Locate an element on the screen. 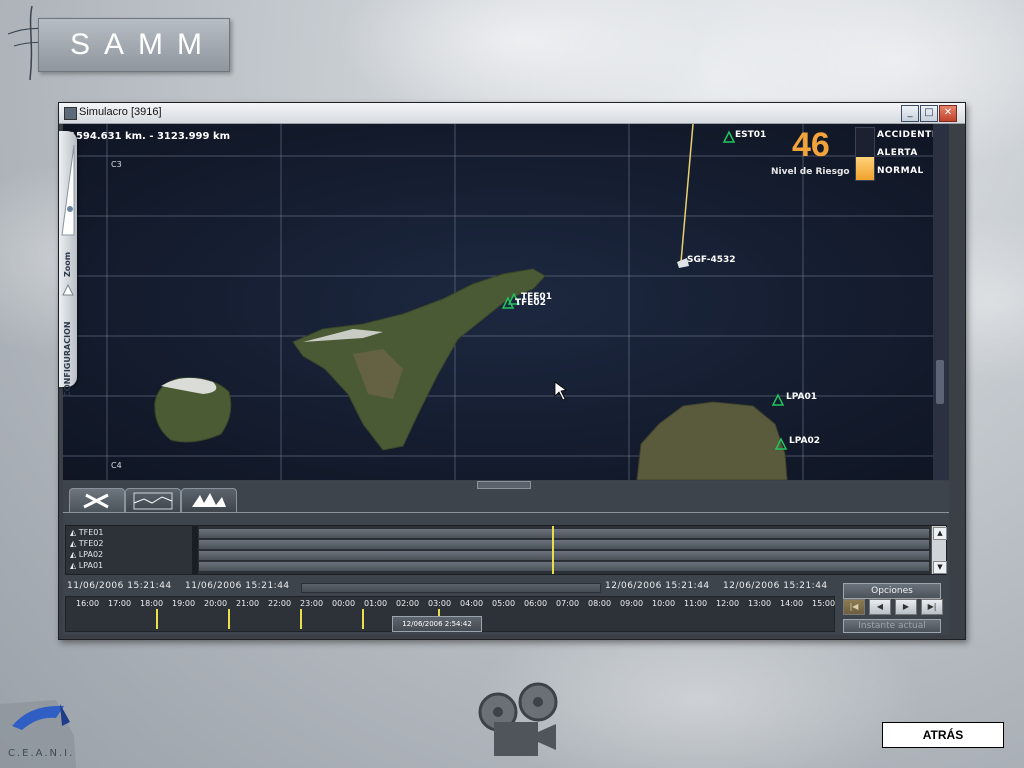 The height and width of the screenshot is (768, 1024). mouse-cursor-icon is located at coordinates (560, 391).